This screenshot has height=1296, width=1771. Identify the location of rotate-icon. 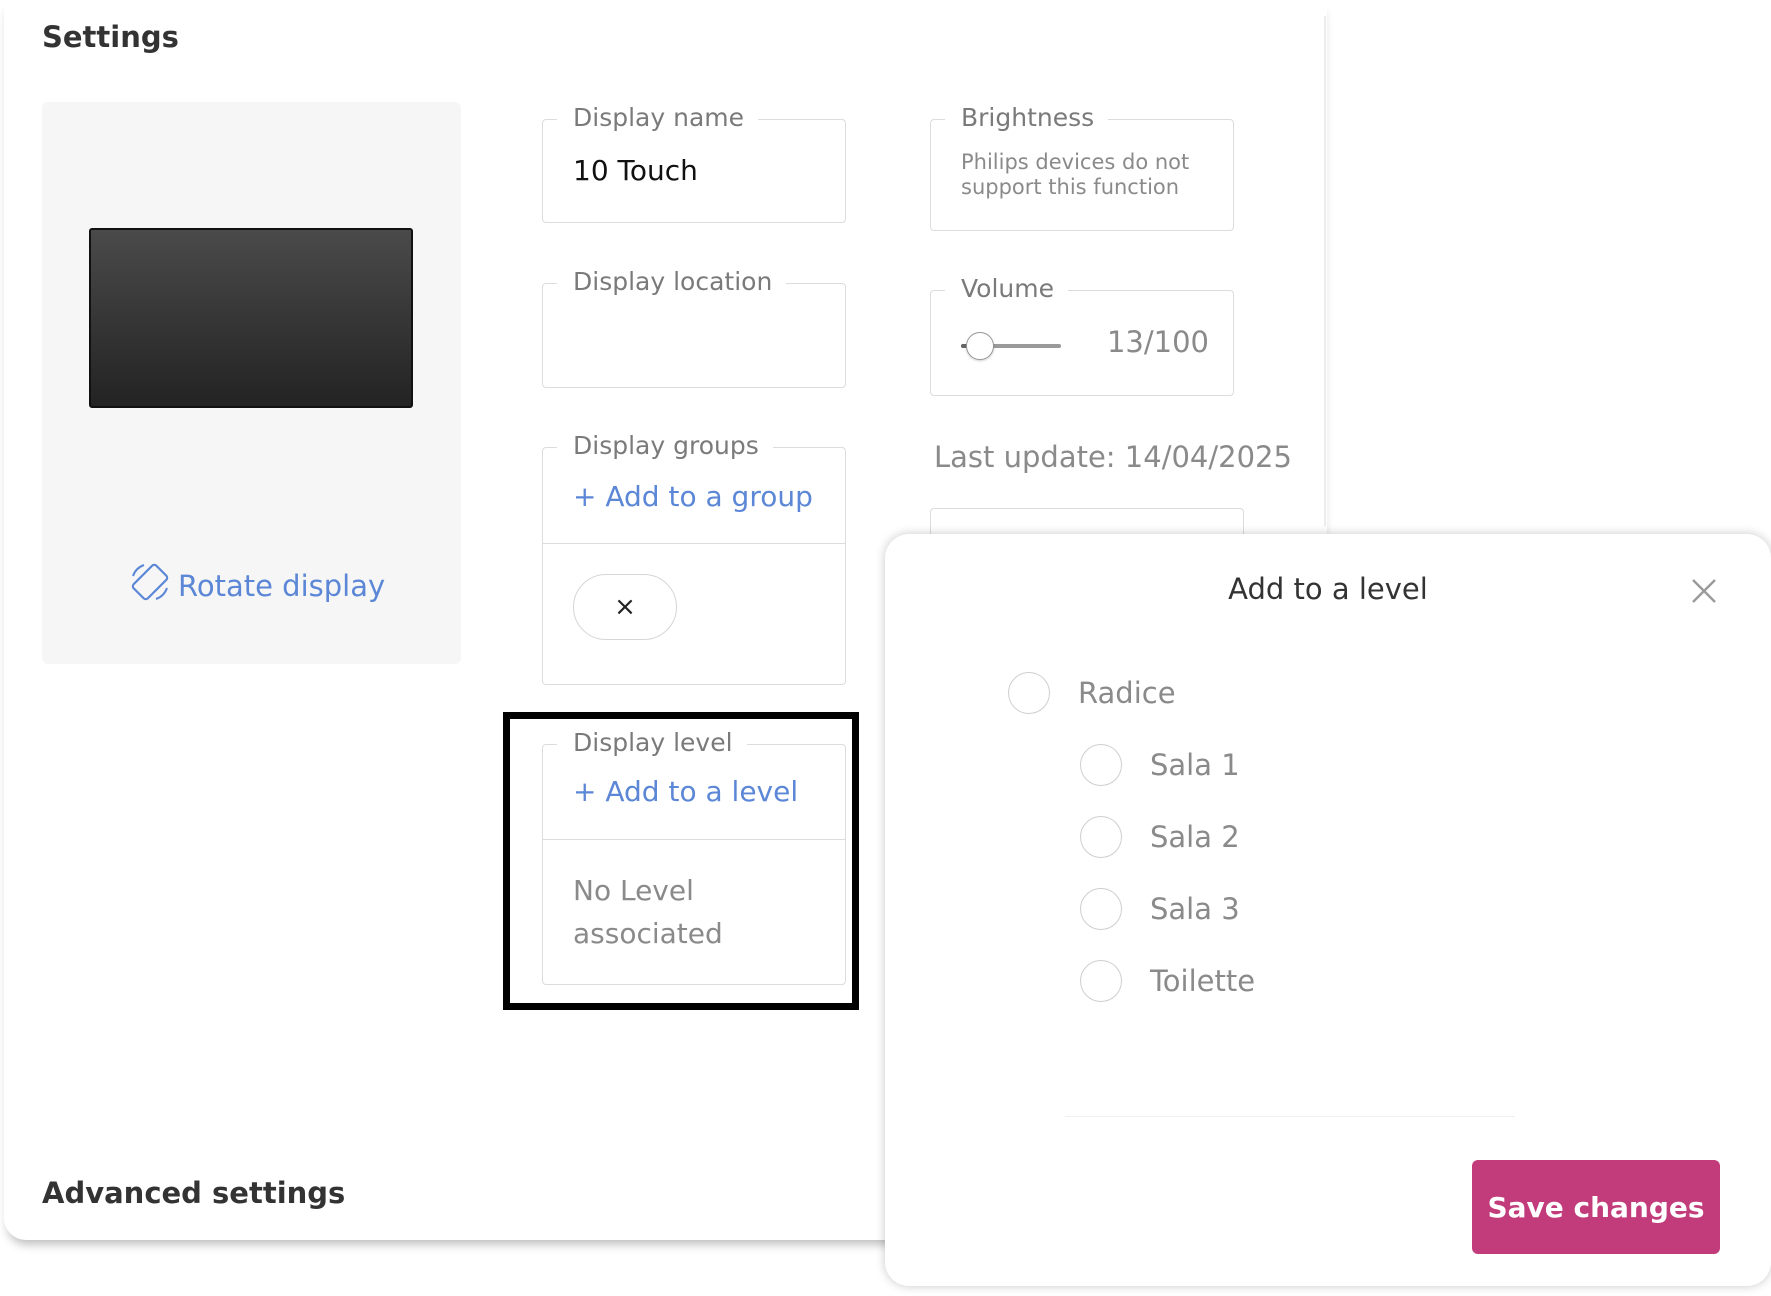
(150, 585).